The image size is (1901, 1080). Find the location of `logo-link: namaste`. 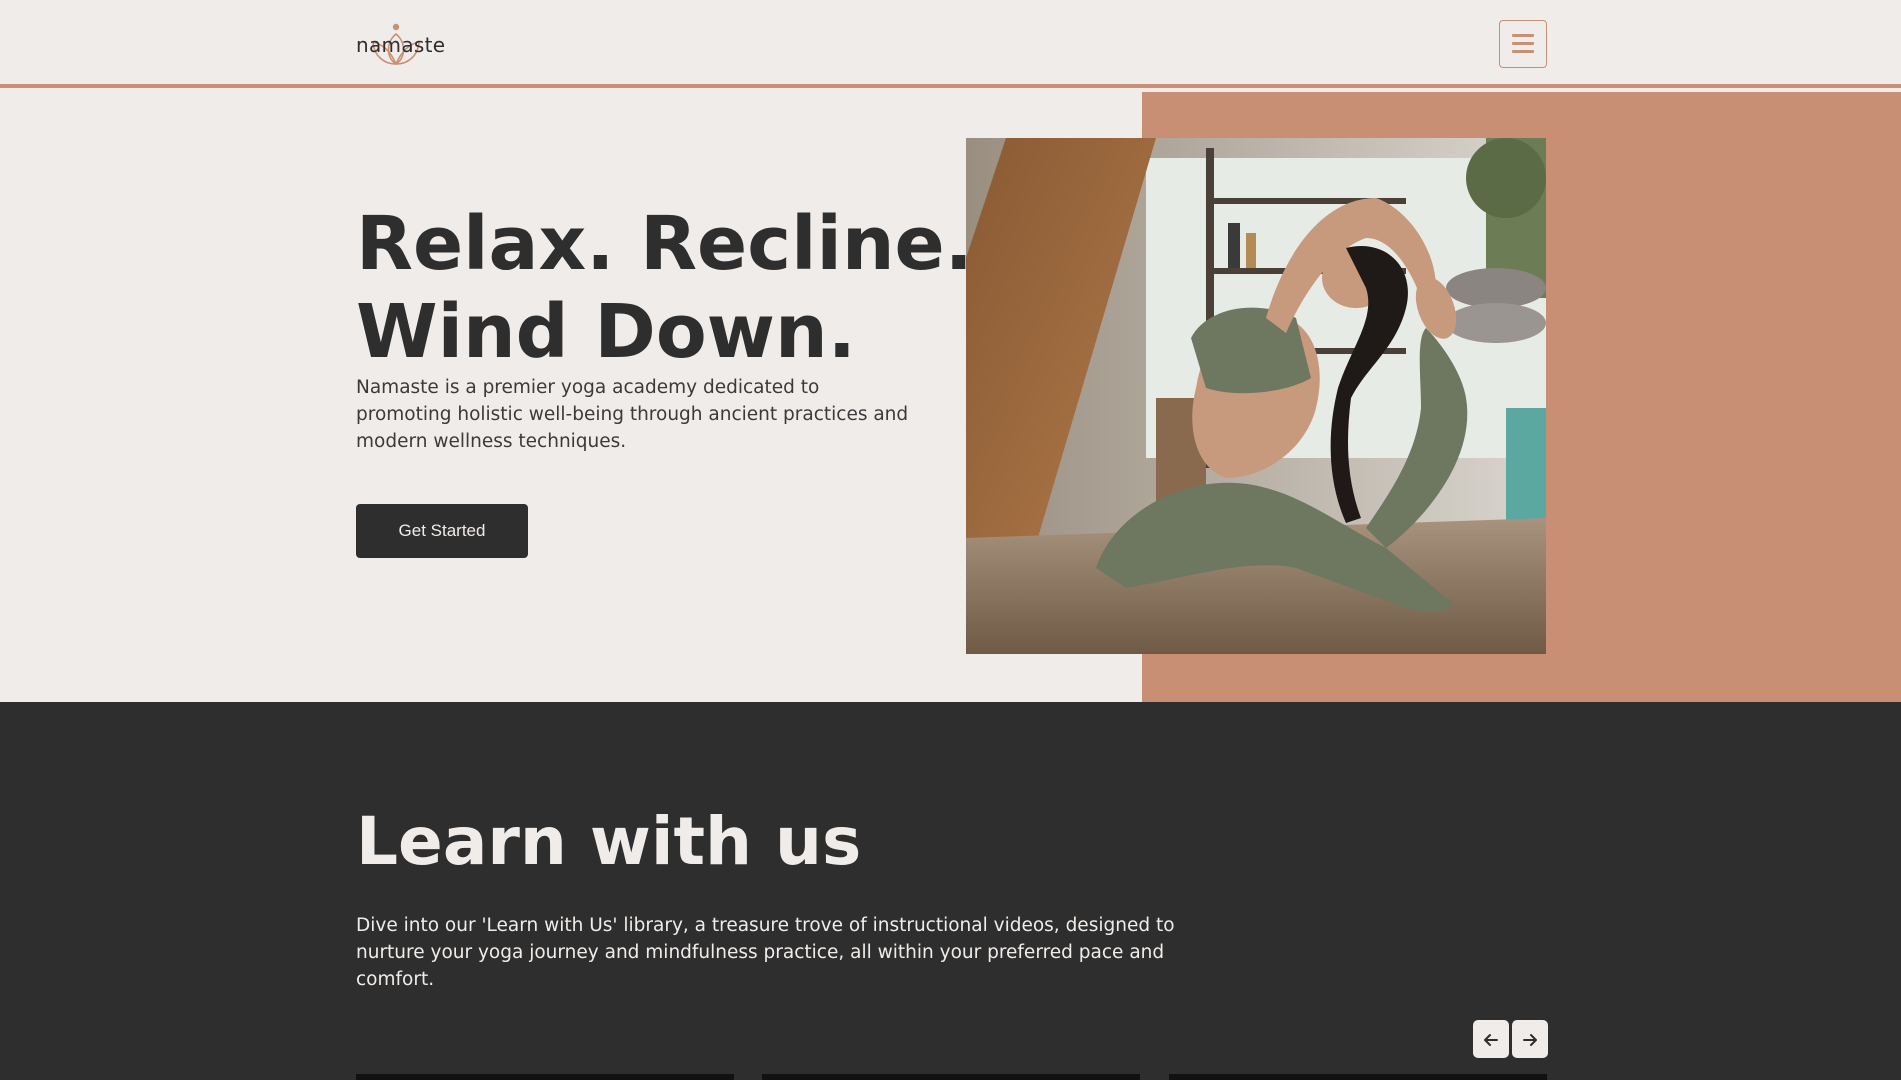

logo-link: namaste is located at coordinates (401, 44).